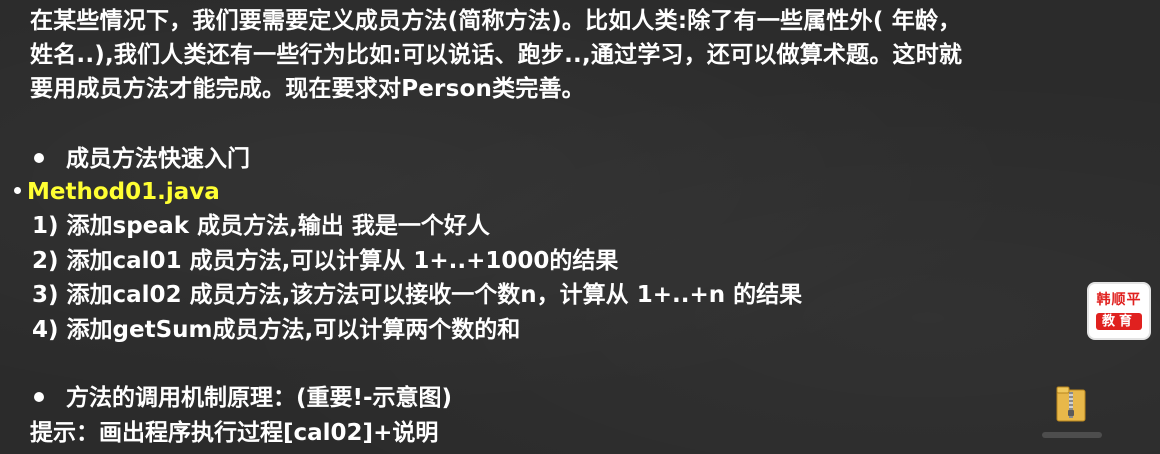  I want to click on section-2-heading-row: 方法的调用机制原理：(重要!-示意图), so click(243, 398).